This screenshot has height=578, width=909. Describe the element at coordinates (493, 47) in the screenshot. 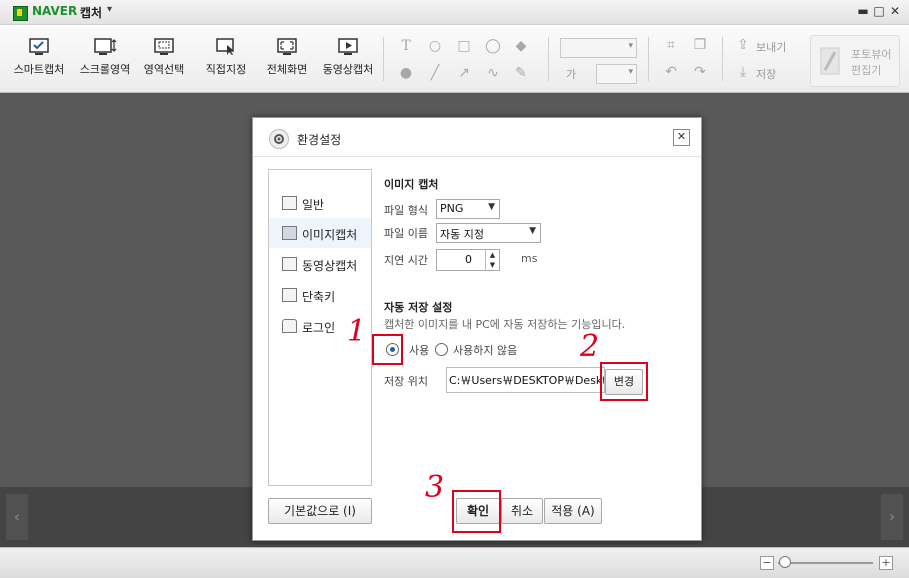

I see `speech-bubble-tool-icon: ◯` at that location.